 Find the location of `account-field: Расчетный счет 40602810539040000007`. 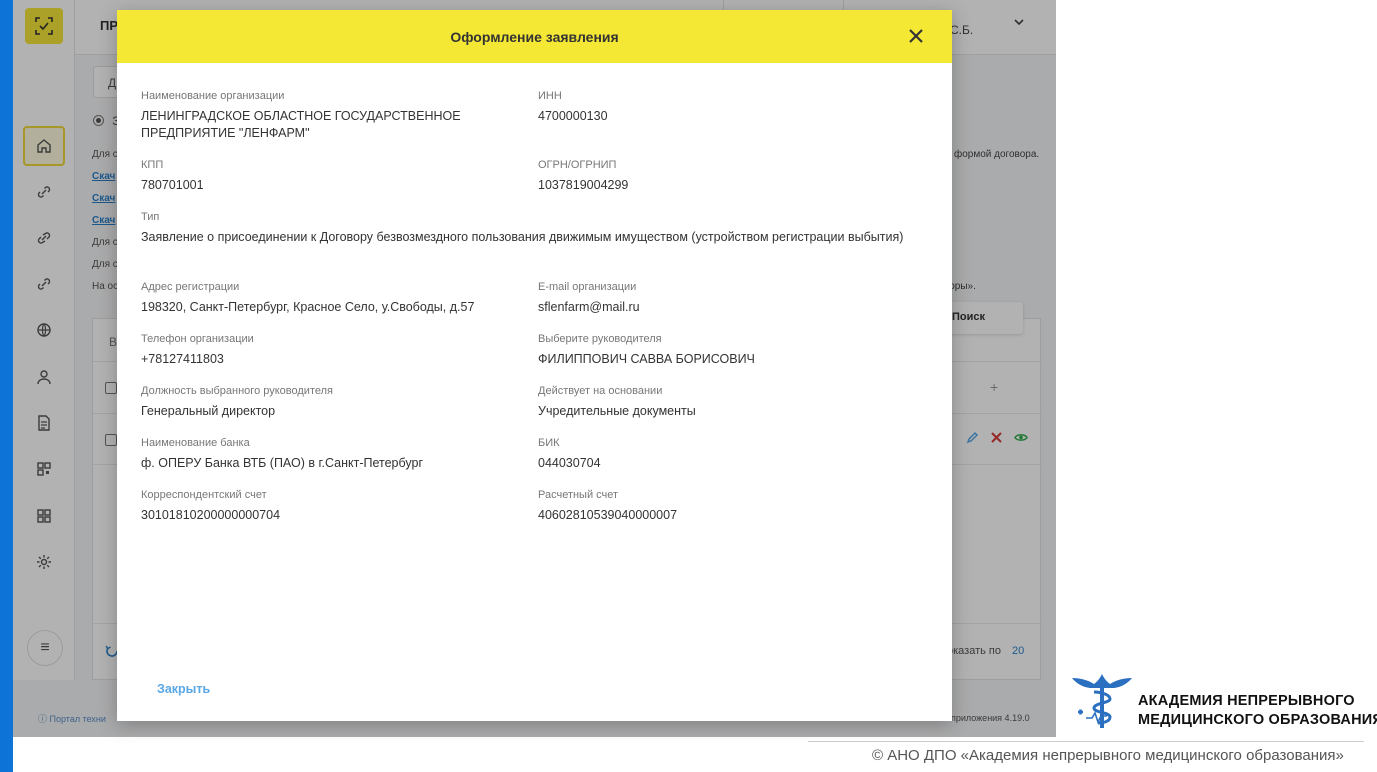

account-field: Расчетный счет 40602810539040000007 is located at coordinates (728, 506).